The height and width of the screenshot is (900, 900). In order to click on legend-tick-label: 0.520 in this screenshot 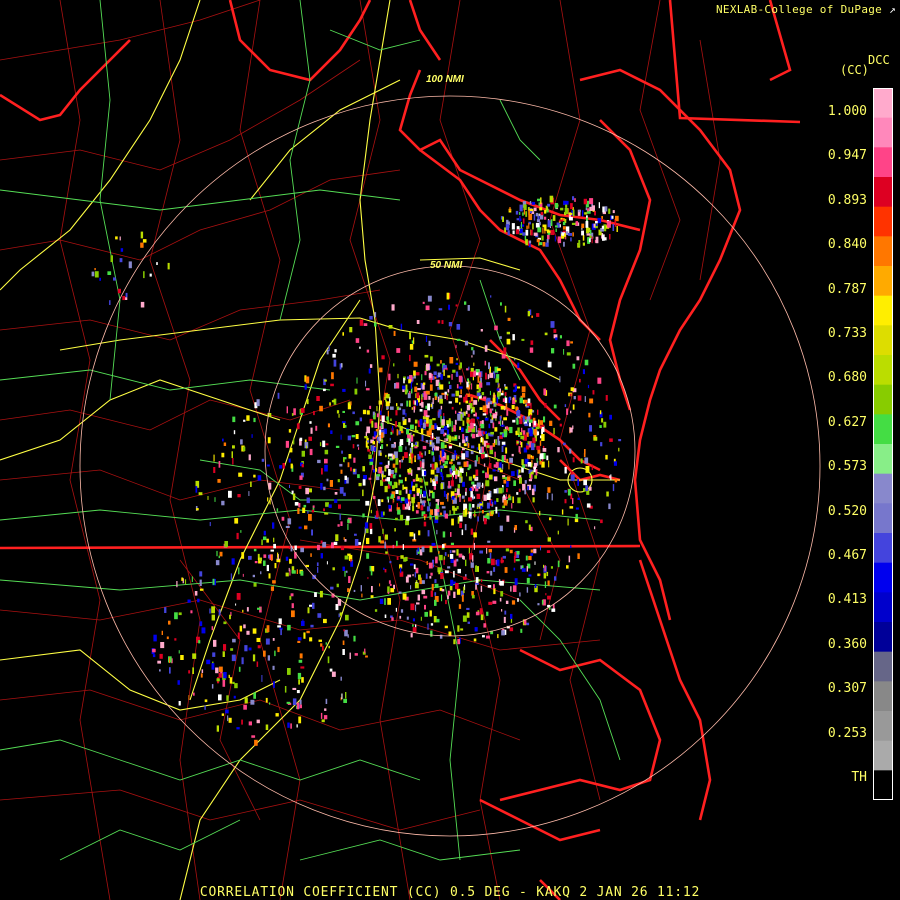, I will do `click(847, 511)`.